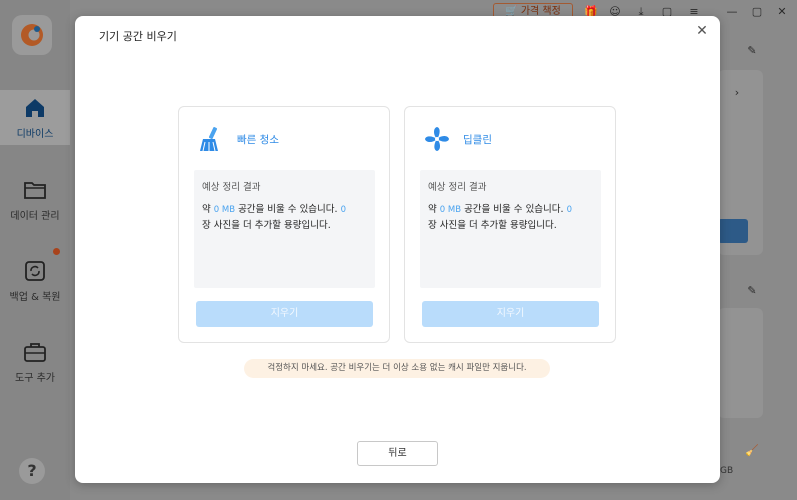  What do you see at coordinates (477, 139) in the screenshot?
I see `panel-title: 딥클린` at bounding box center [477, 139].